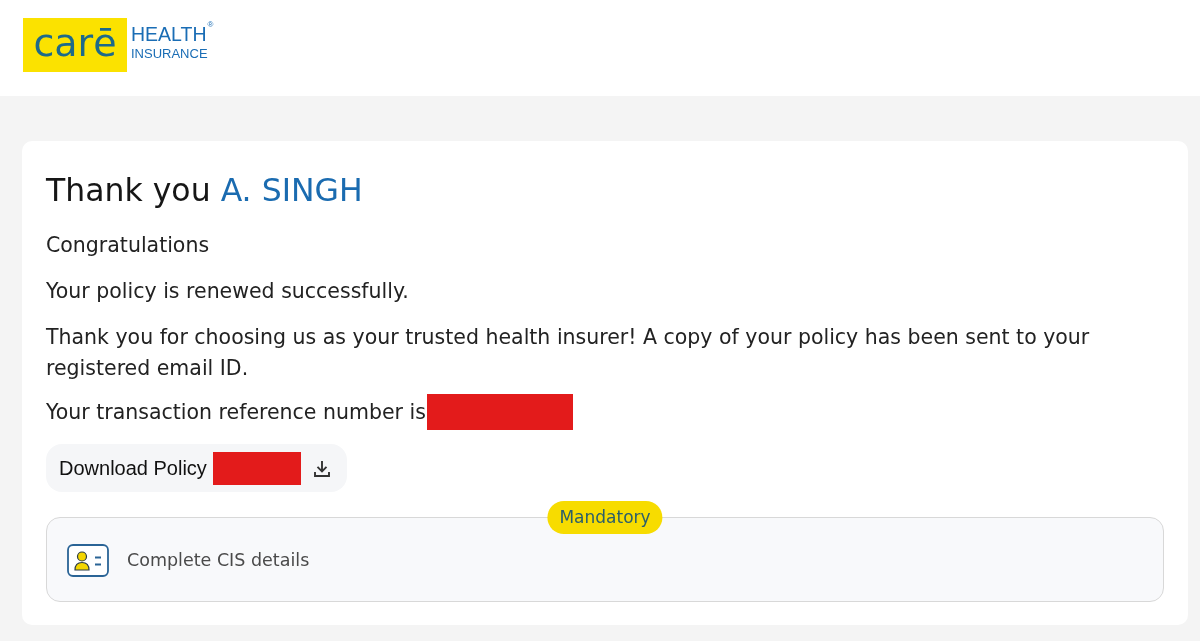 The image size is (1200, 641). Describe the element at coordinates (218, 559) in the screenshot. I see `cis-details-label: Complete CIS details` at that location.